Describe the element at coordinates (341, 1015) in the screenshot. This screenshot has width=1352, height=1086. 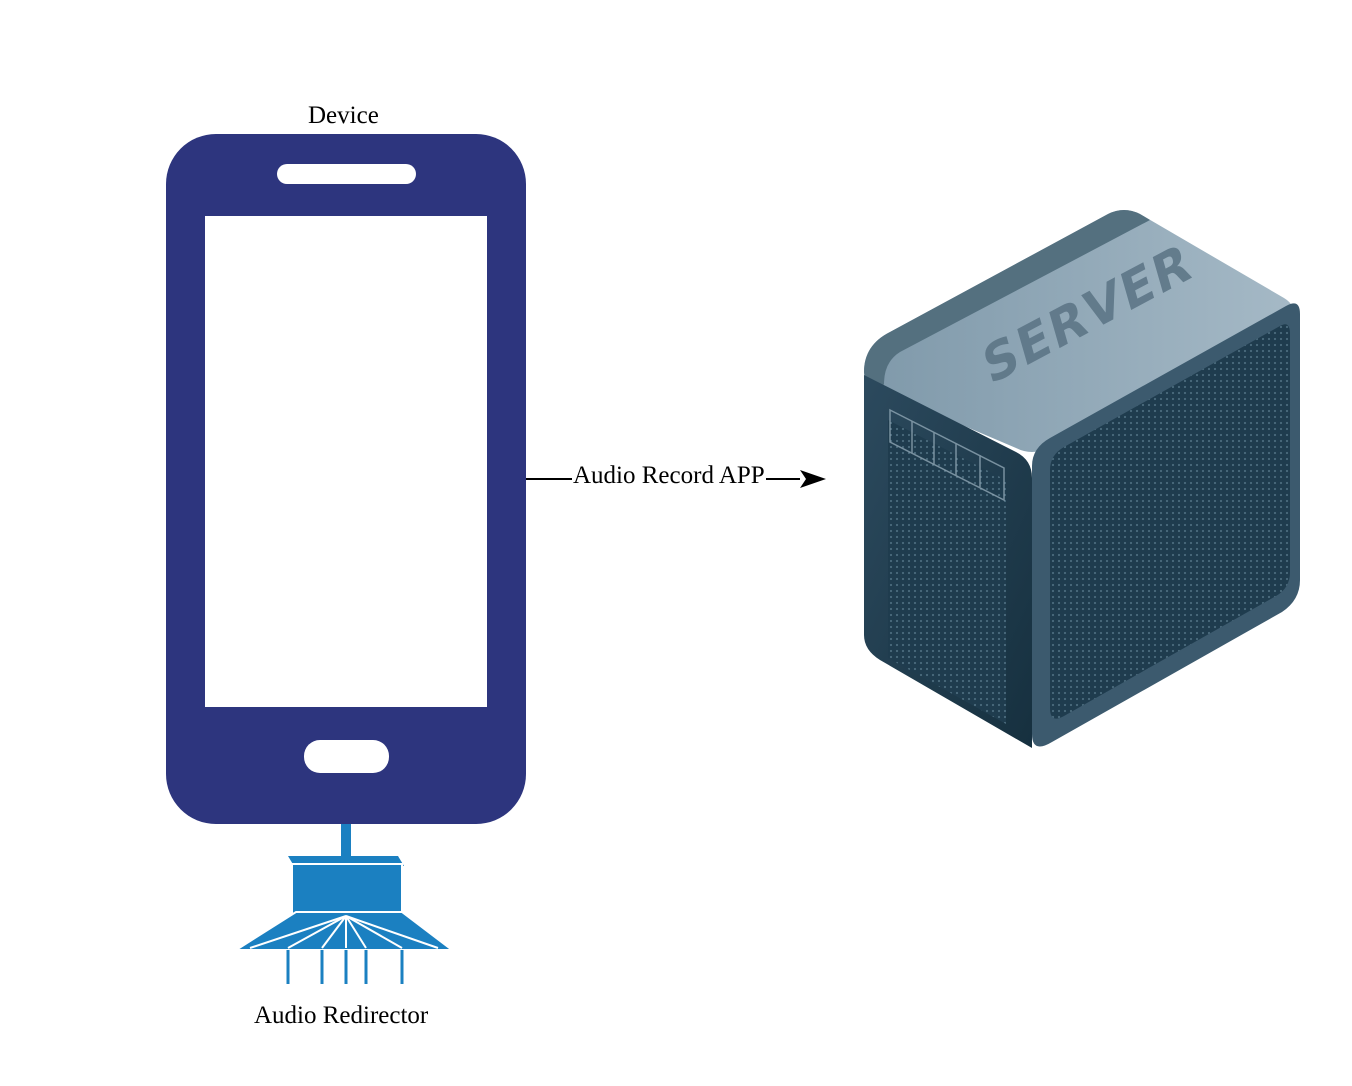
I see `audio-redirector-label: Audio Redirector` at that location.